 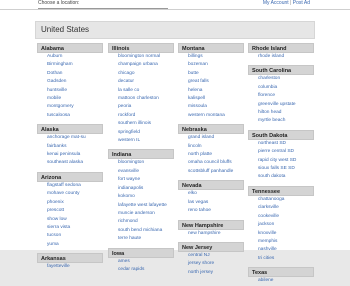 What do you see at coordinates (281, 96) in the screenshot?
I see `city-link: florence` at bounding box center [281, 96].